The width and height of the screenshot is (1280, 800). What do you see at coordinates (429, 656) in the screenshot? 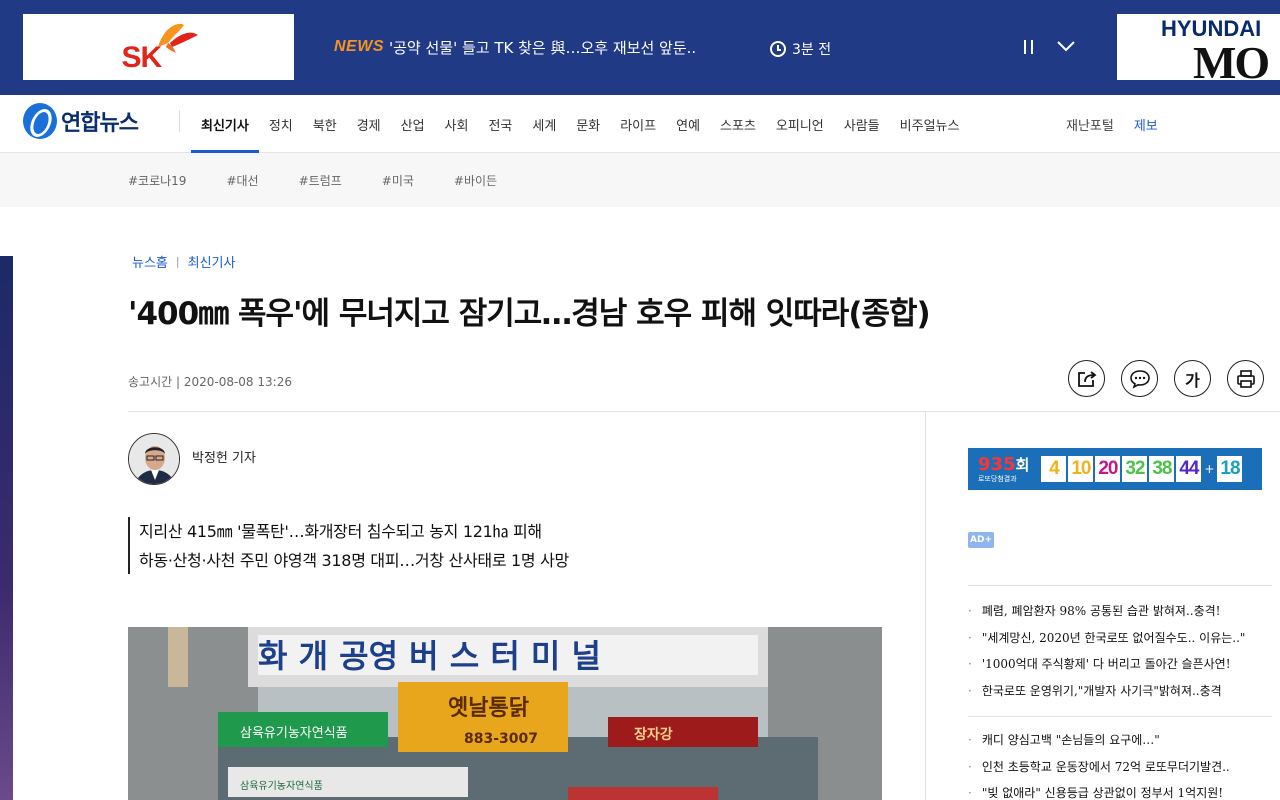
I see `photo-sign-bus-terminal: 화 개 공영 버 스 터 미 널` at bounding box center [429, 656].